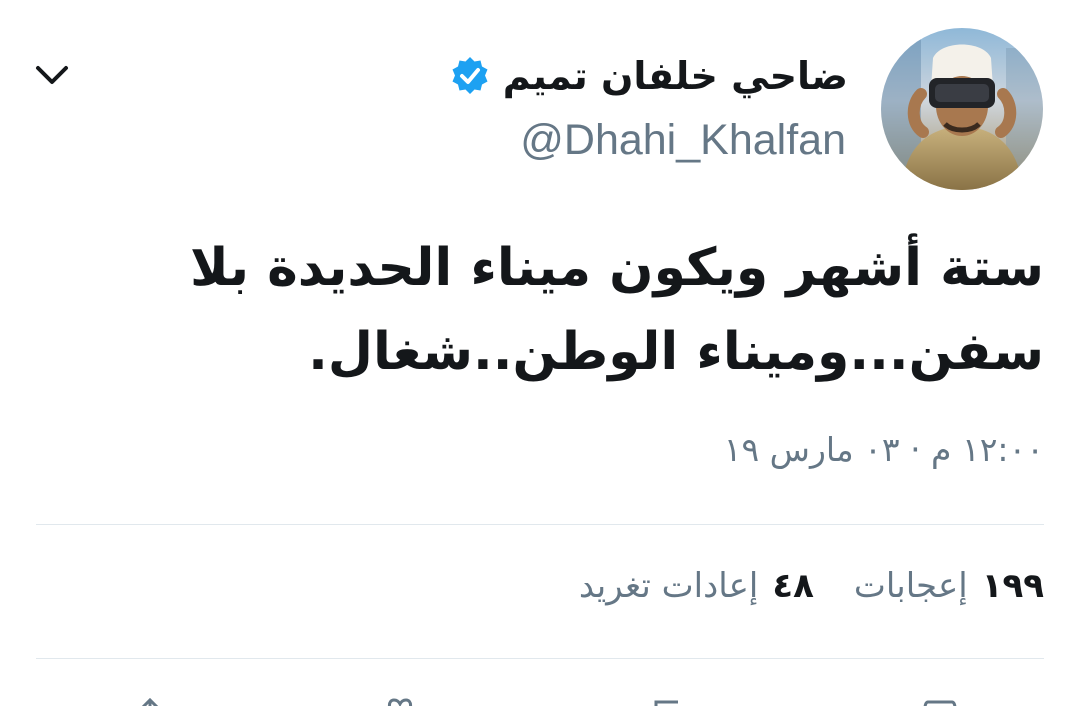 This screenshot has height=706, width=1080. Describe the element at coordinates (962, 109) in the screenshot. I see `avatar` at that location.